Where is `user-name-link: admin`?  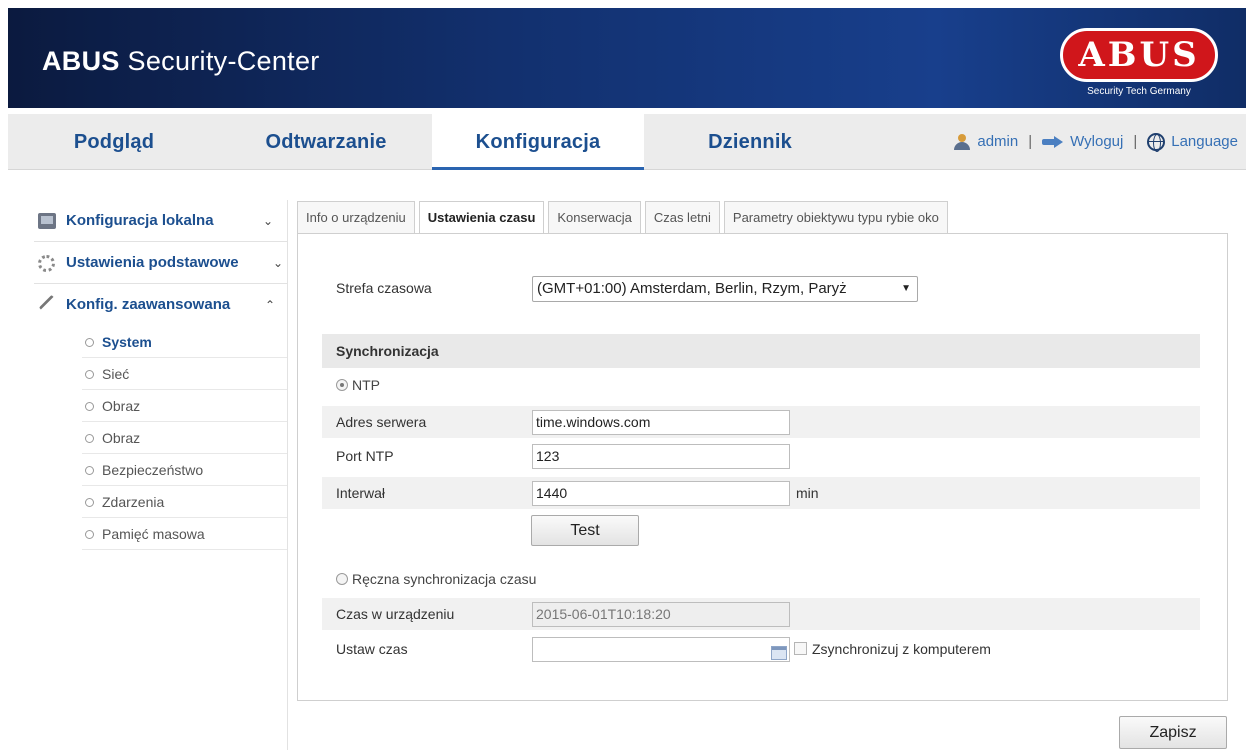 user-name-link: admin is located at coordinates (997, 142).